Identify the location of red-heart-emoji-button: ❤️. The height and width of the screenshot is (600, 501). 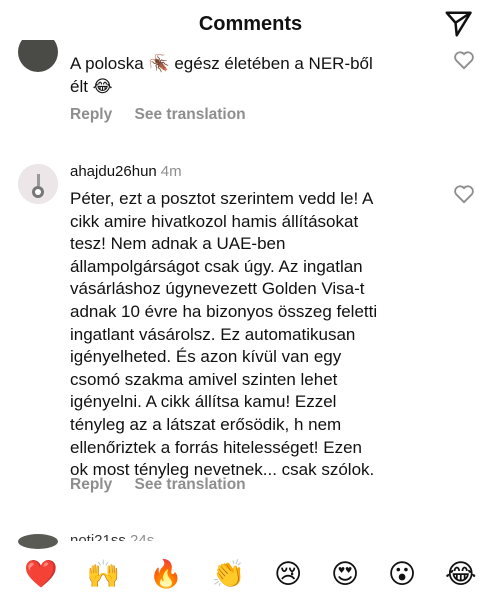
(41, 574).